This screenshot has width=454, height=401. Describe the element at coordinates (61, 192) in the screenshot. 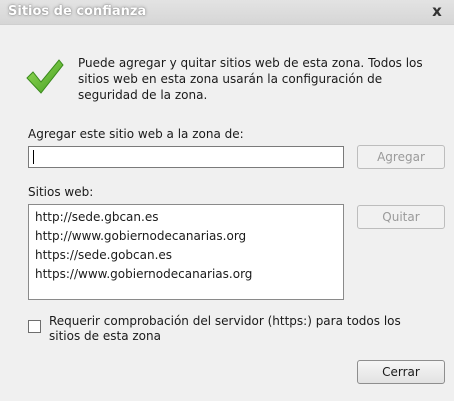

I see `websites-label: Sitios web:` at that location.